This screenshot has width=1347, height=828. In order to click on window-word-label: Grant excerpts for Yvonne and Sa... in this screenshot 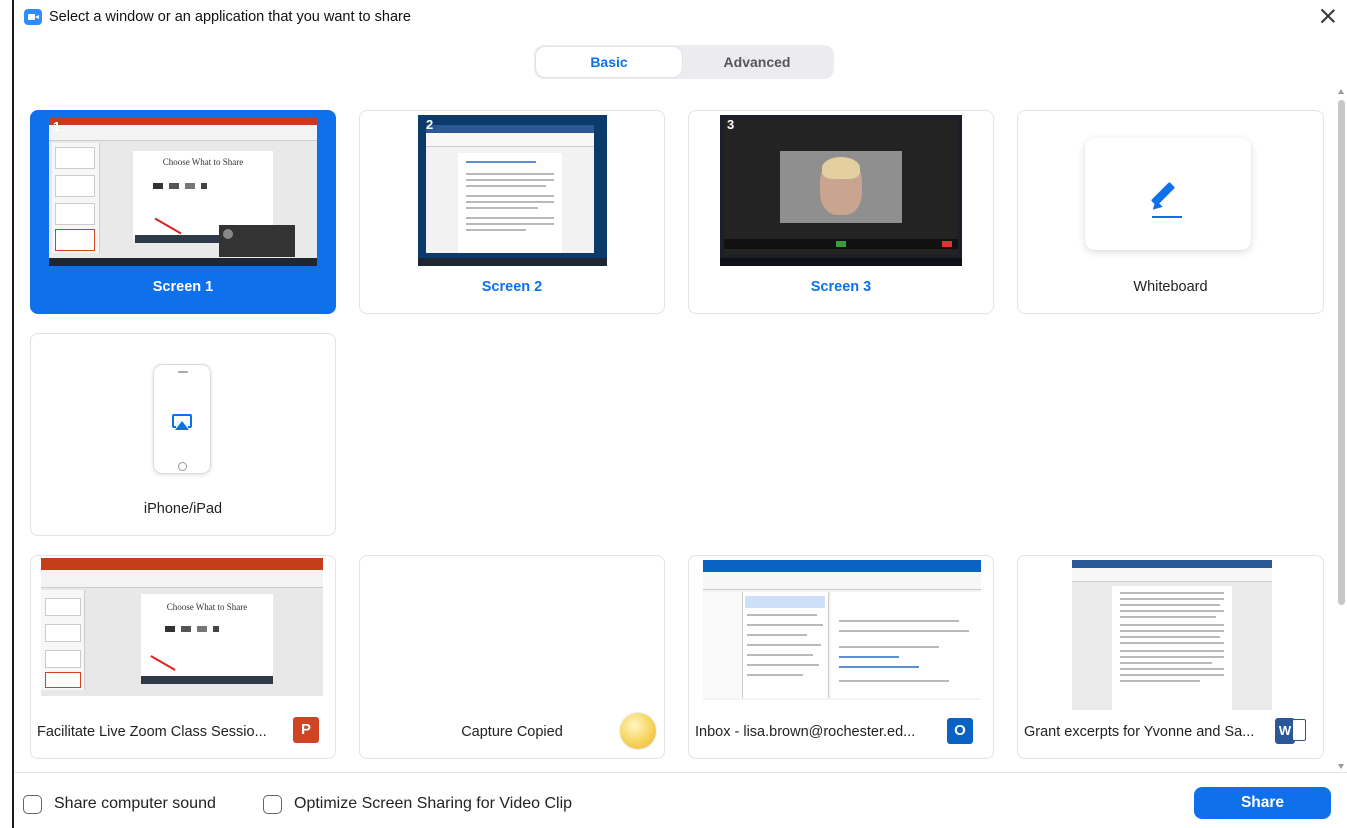, I will do `click(1139, 732)`.